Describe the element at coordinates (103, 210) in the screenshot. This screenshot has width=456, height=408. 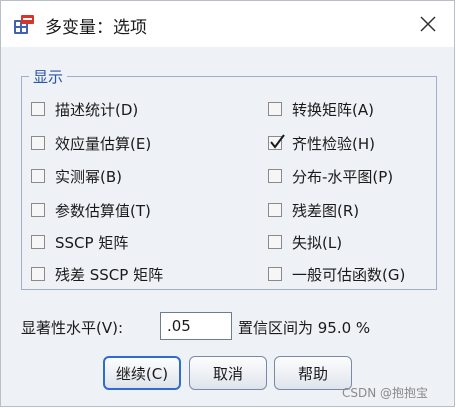
I see `checkbox-label: 参数估算值(T)` at that location.